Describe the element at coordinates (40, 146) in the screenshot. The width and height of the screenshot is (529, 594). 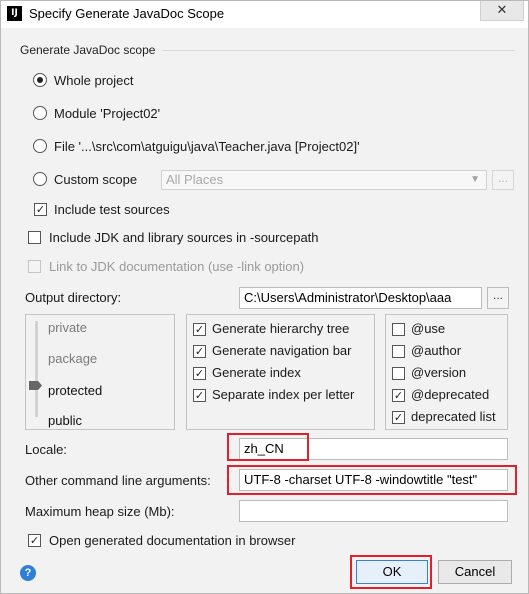
I see `radio-file` at that location.